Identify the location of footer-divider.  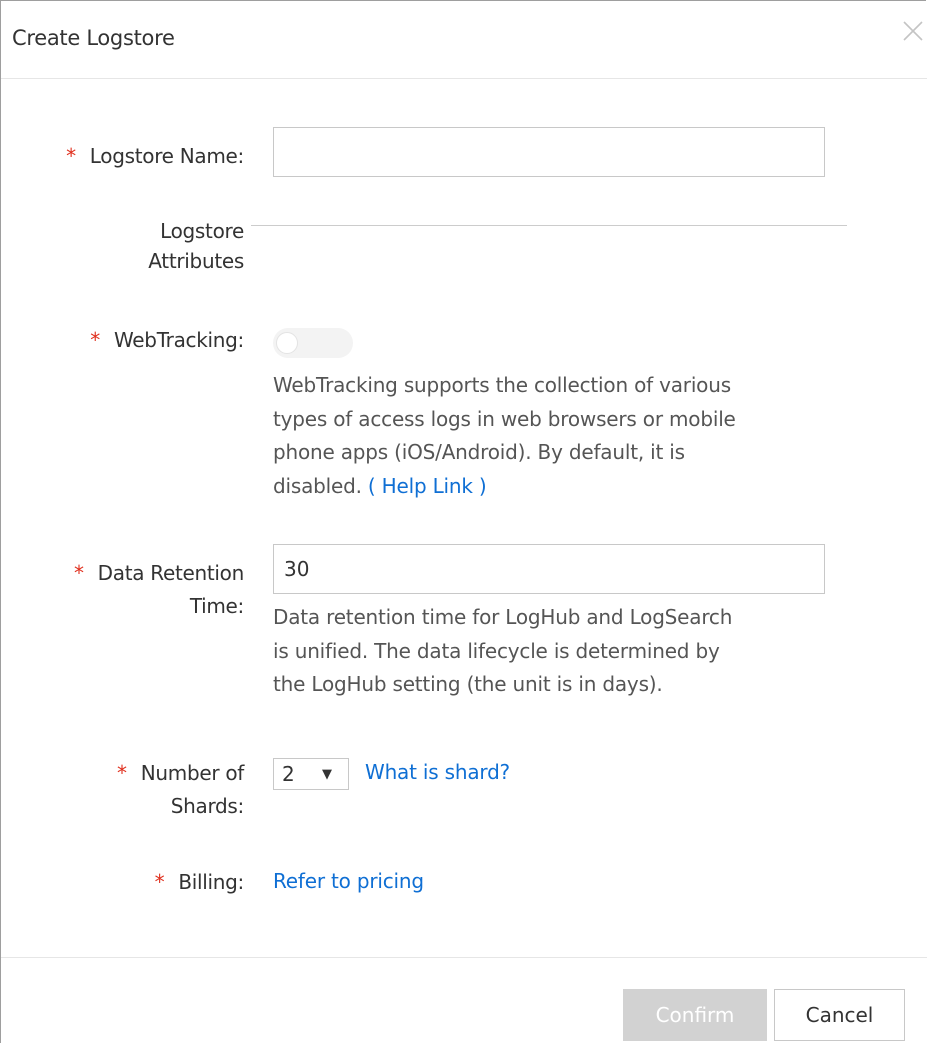
(464, 957).